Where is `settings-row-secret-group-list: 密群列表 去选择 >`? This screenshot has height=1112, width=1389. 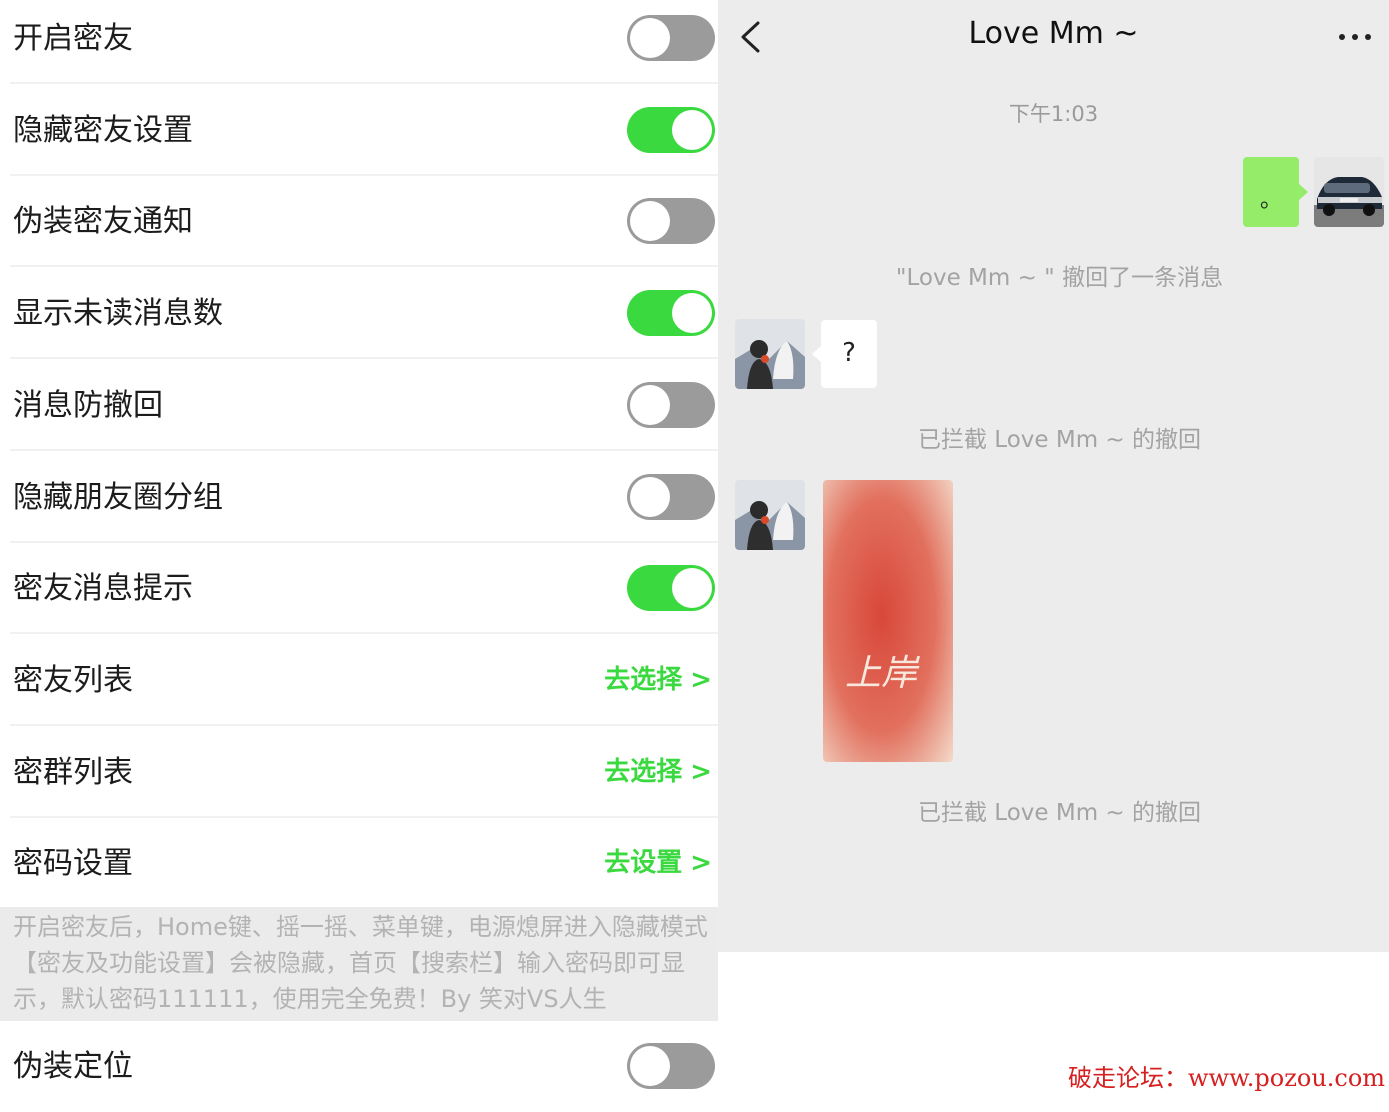 settings-row-secret-group-list: 密群列表 去选择 > is located at coordinates (359, 772).